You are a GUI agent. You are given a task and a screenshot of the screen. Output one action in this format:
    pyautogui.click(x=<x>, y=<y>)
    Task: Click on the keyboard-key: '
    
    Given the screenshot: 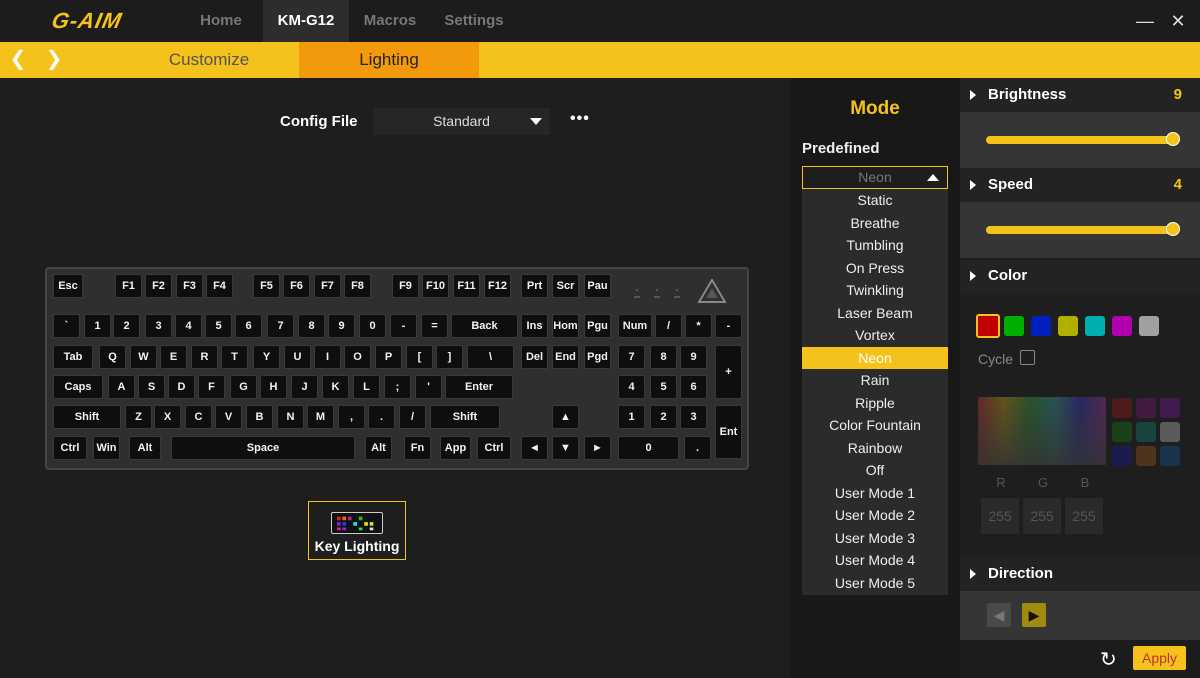 What is the action you would take?
    pyautogui.click(x=428, y=387)
    